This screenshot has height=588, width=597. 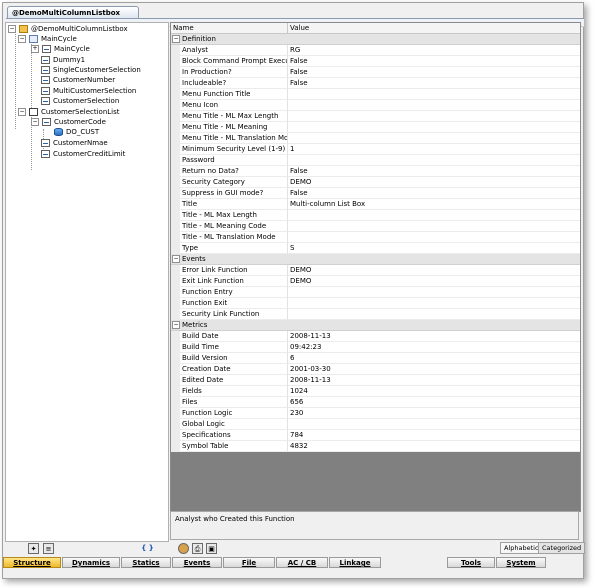 What do you see at coordinates (434, 391) in the screenshot?
I see `property-value: 1024` at bounding box center [434, 391].